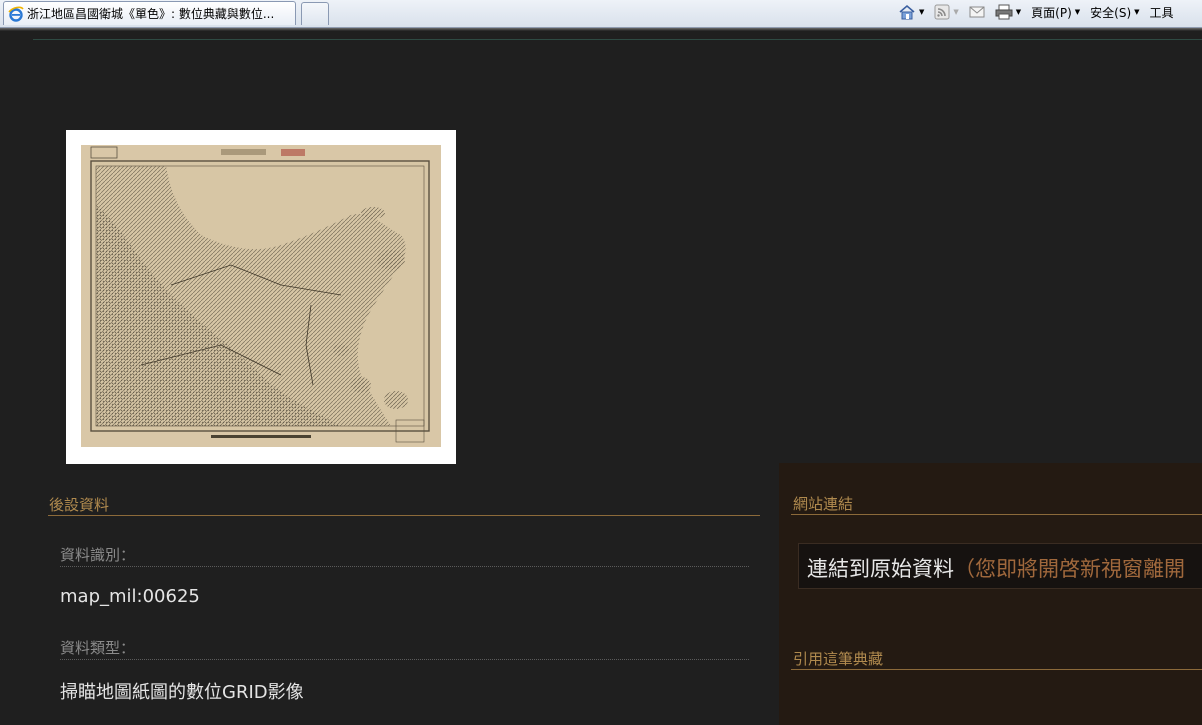 This screenshot has width=1202, height=725. I want to click on print-button: ▼, so click(1008, 12).